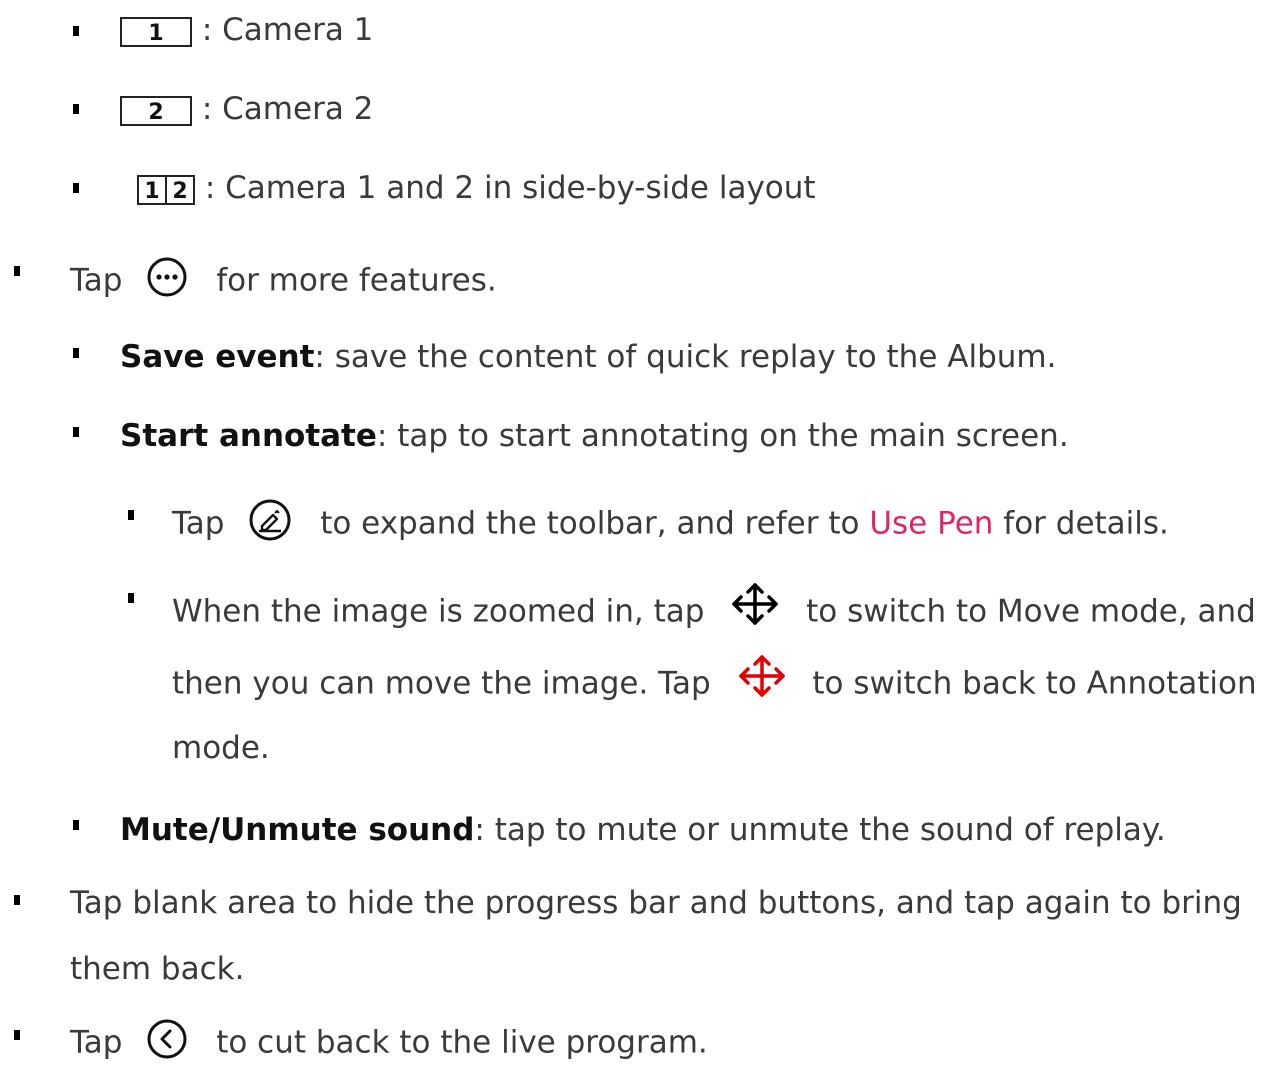 This screenshot has width=1275, height=1072. Describe the element at coordinates (762, 681) in the screenshot. I see `move-arrows-red-icon` at that location.